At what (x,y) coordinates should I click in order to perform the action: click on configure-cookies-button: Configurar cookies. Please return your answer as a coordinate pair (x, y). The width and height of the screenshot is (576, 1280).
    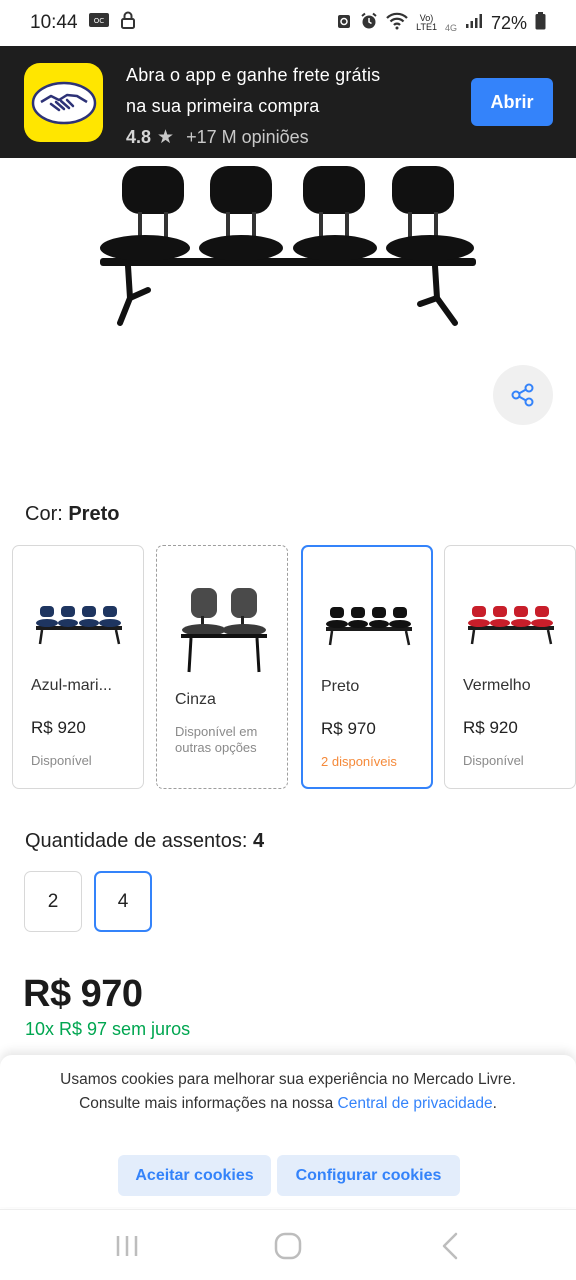
    Looking at the image, I should click on (368, 1175).